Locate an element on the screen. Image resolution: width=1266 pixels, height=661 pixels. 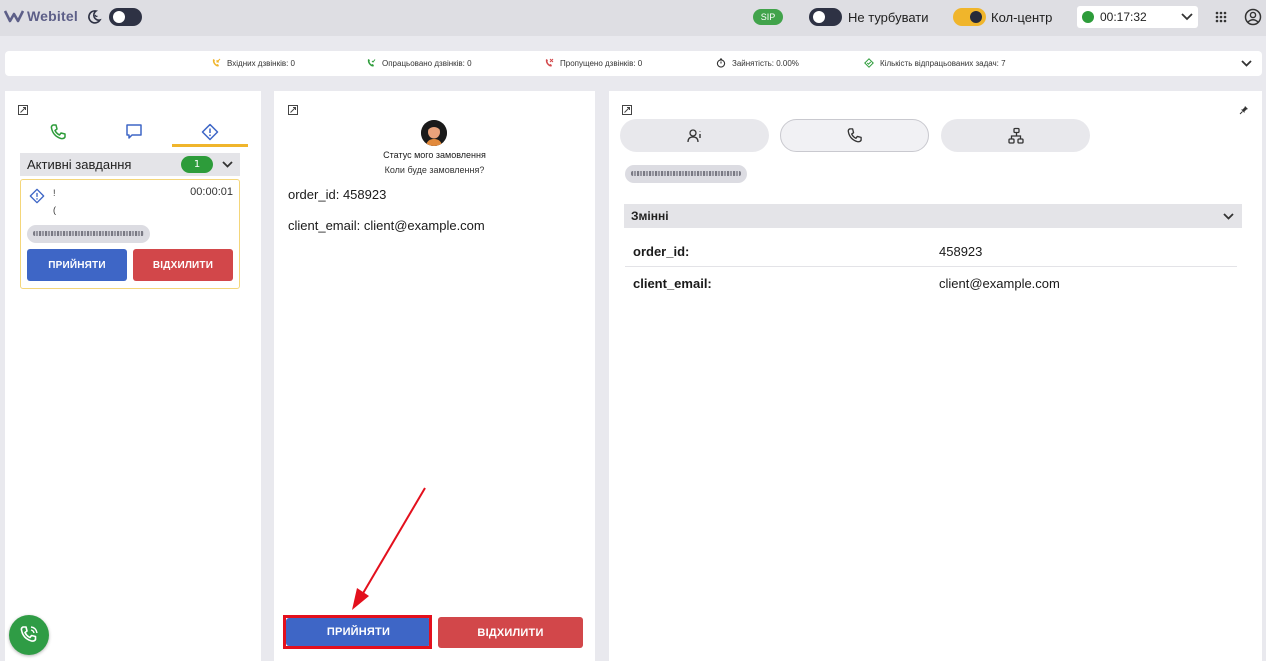
avatar is located at coordinates (434, 133).